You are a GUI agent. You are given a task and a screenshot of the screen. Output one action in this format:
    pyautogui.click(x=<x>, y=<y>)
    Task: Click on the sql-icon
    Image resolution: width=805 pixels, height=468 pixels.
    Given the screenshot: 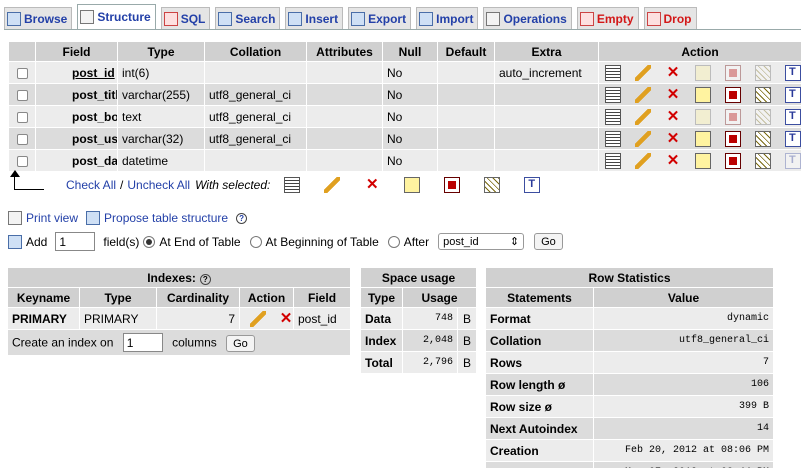 What is the action you would take?
    pyautogui.click(x=170, y=18)
    